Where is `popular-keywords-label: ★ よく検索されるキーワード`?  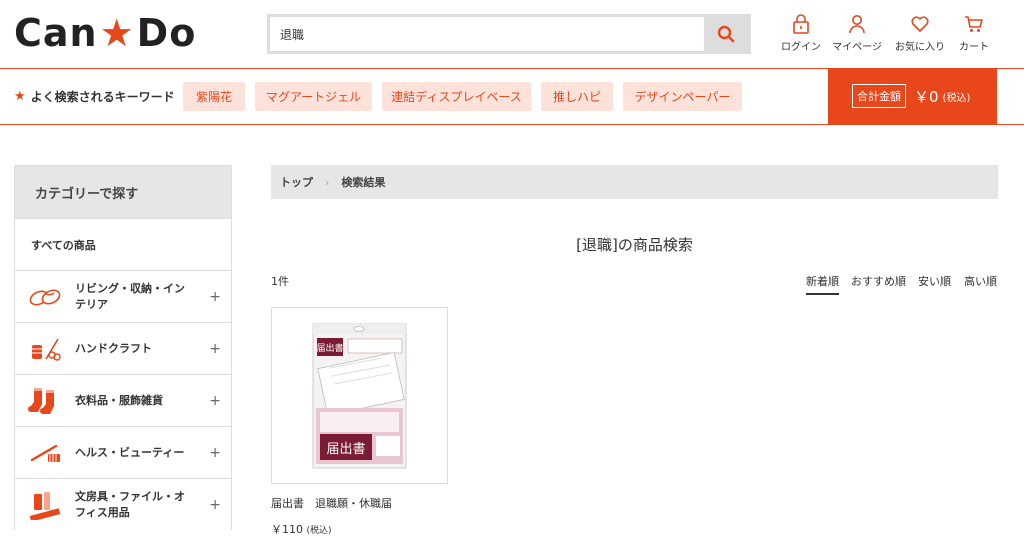
popular-keywords-label: ★ よく検索されるキーワード is located at coordinates (94, 96).